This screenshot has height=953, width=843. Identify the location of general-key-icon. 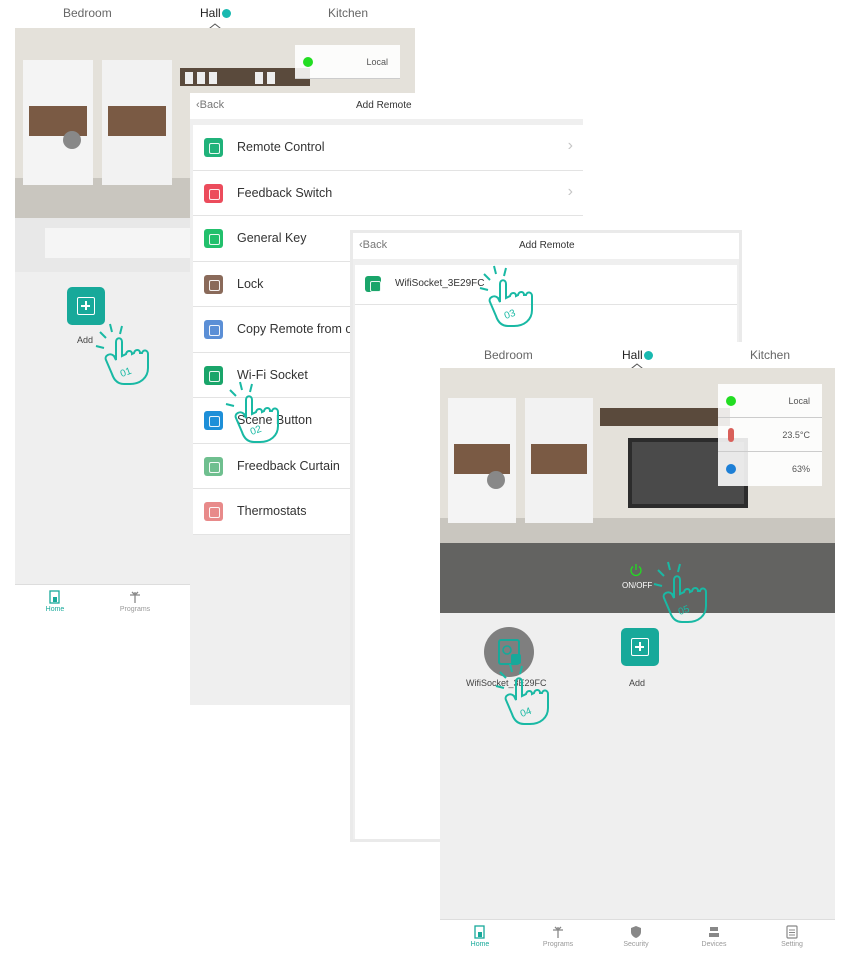
(213, 238).